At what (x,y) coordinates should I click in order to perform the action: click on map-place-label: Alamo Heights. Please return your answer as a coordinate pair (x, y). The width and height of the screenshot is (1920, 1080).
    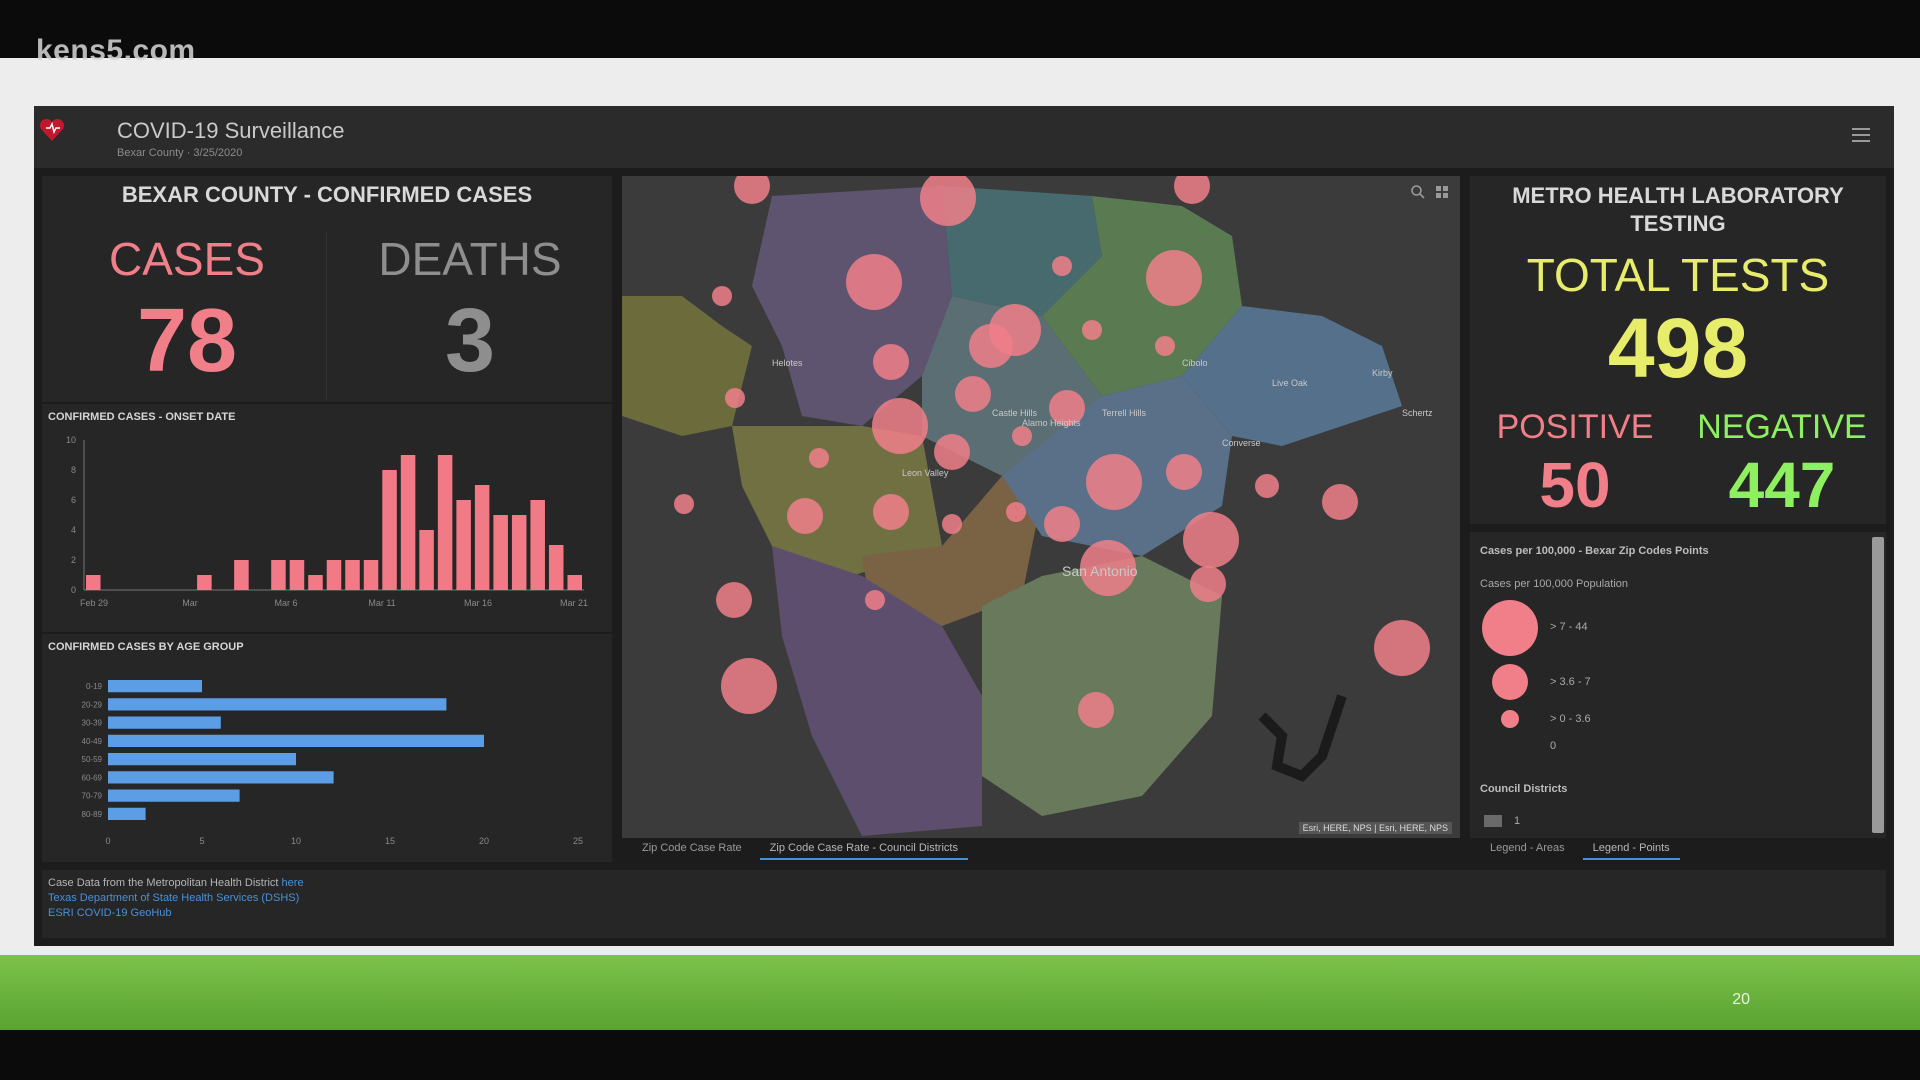
    Looking at the image, I should click on (1051, 423).